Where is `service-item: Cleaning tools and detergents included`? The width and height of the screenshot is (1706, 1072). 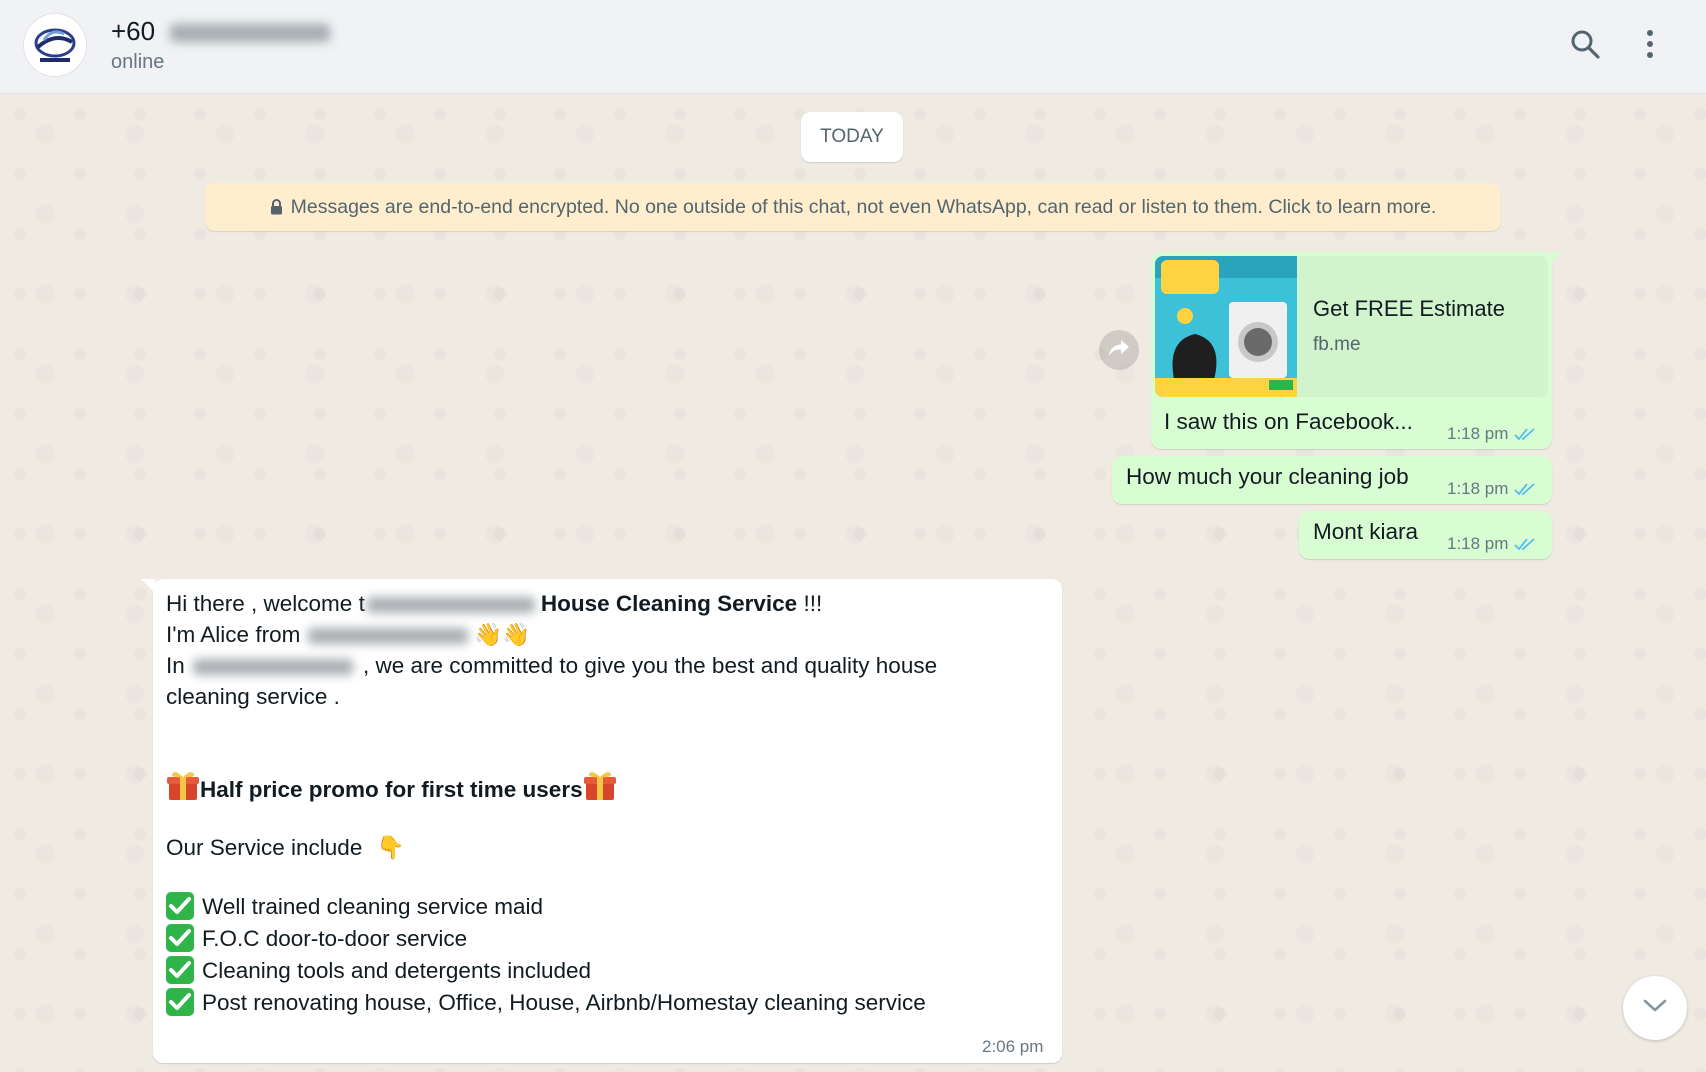
service-item: Cleaning tools and detergents included is located at coordinates (379, 971).